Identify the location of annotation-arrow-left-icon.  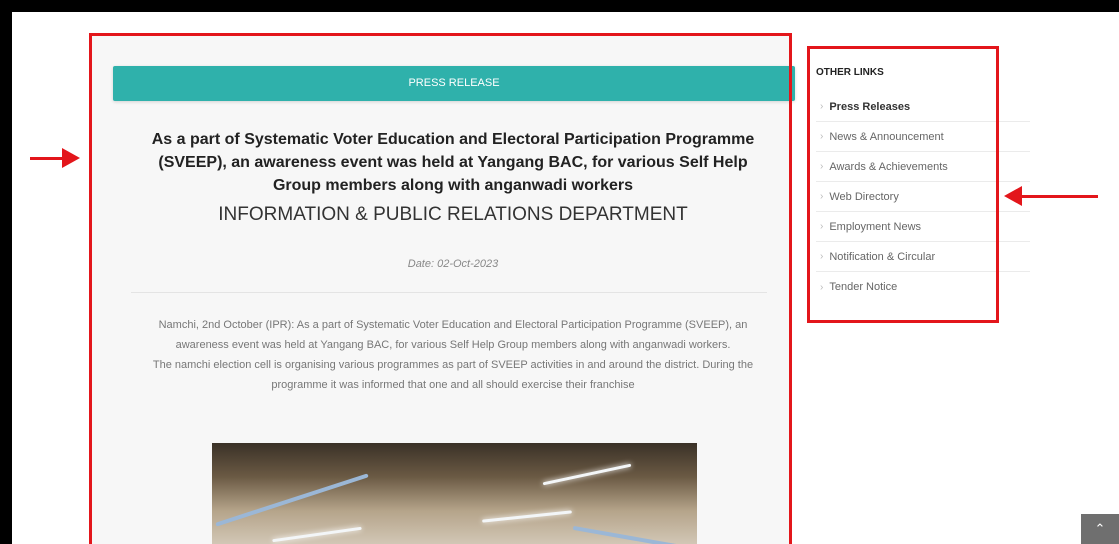
(1013, 196).